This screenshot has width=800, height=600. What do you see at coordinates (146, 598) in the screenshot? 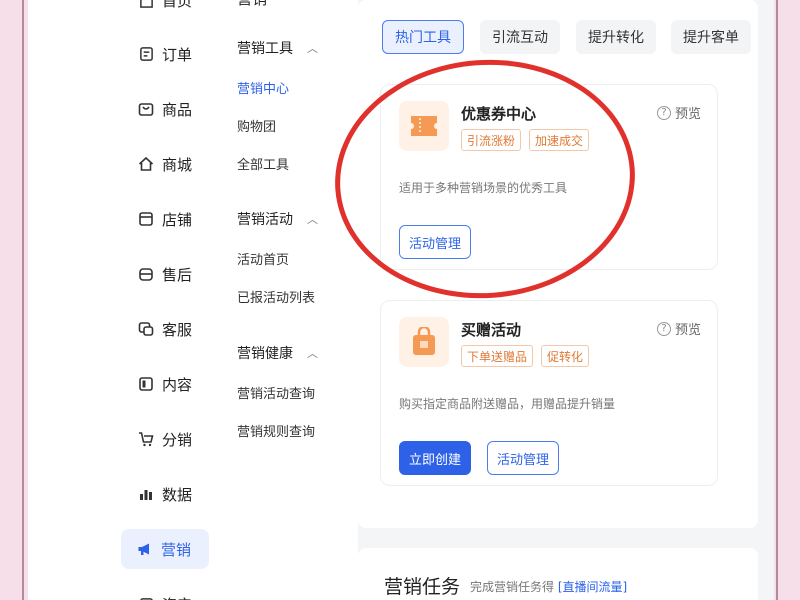
I see `asset-icon` at bounding box center [146, 598].